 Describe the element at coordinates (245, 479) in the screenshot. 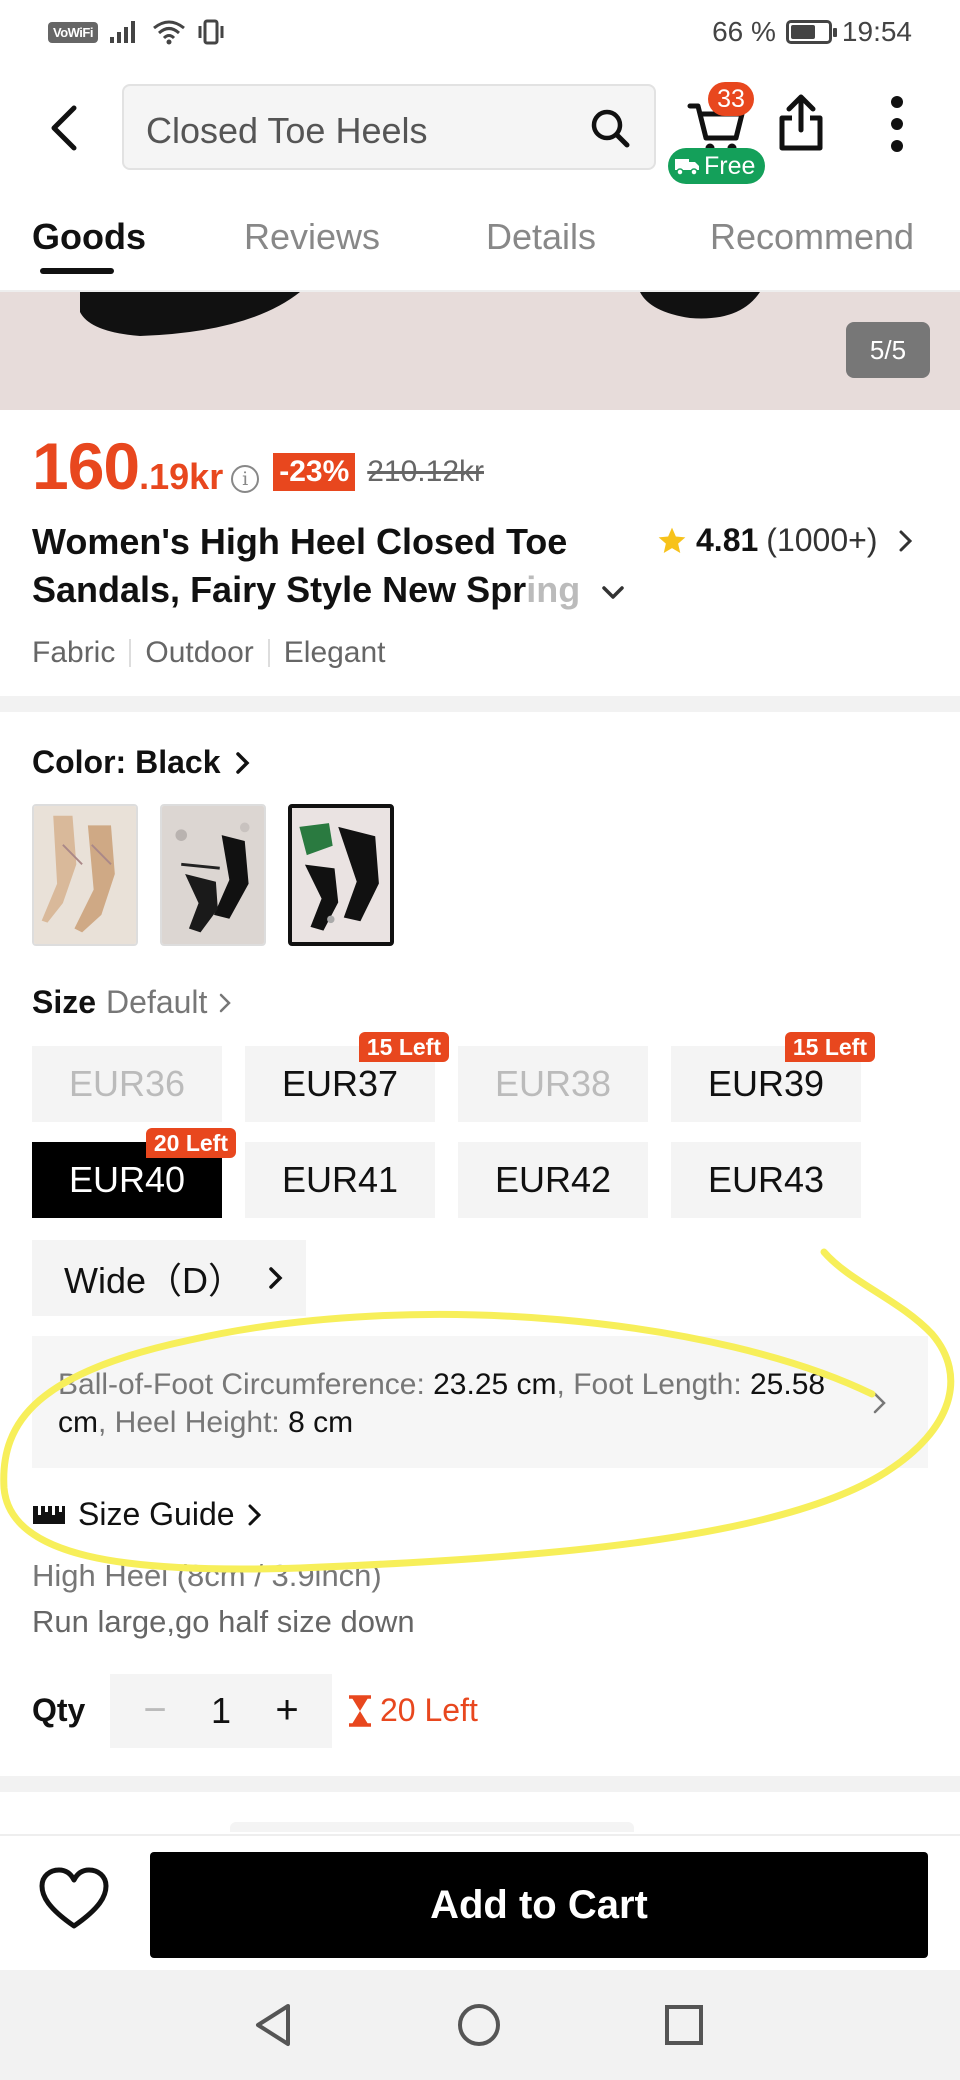

I see `price-info-icon: i` at that location.